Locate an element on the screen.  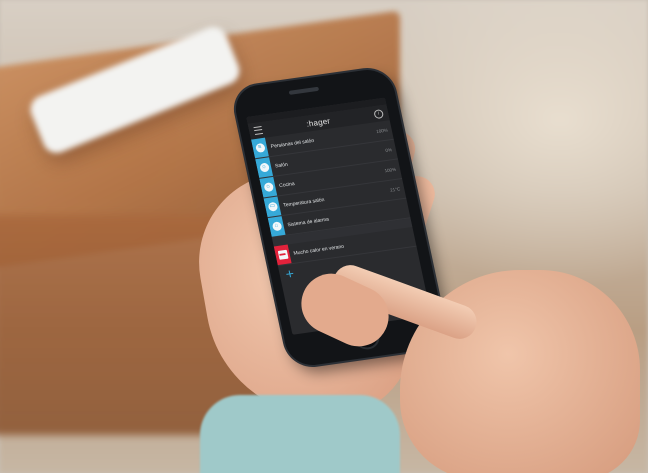
brand-logo: :hager is located at coordinates (318, 122).